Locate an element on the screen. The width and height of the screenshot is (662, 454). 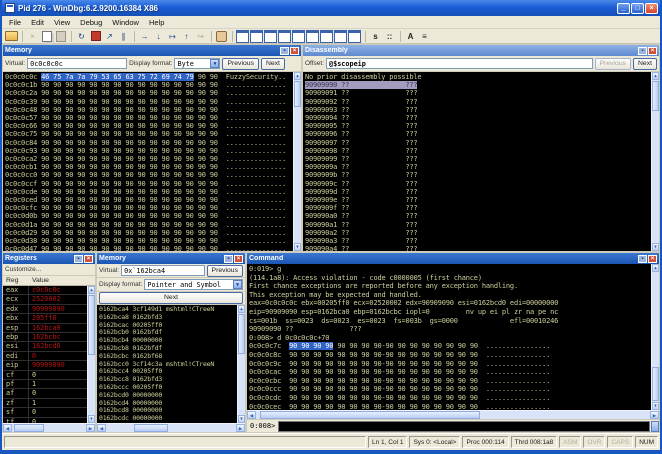
open-source-file-icon is located at coordinates (11, 36).